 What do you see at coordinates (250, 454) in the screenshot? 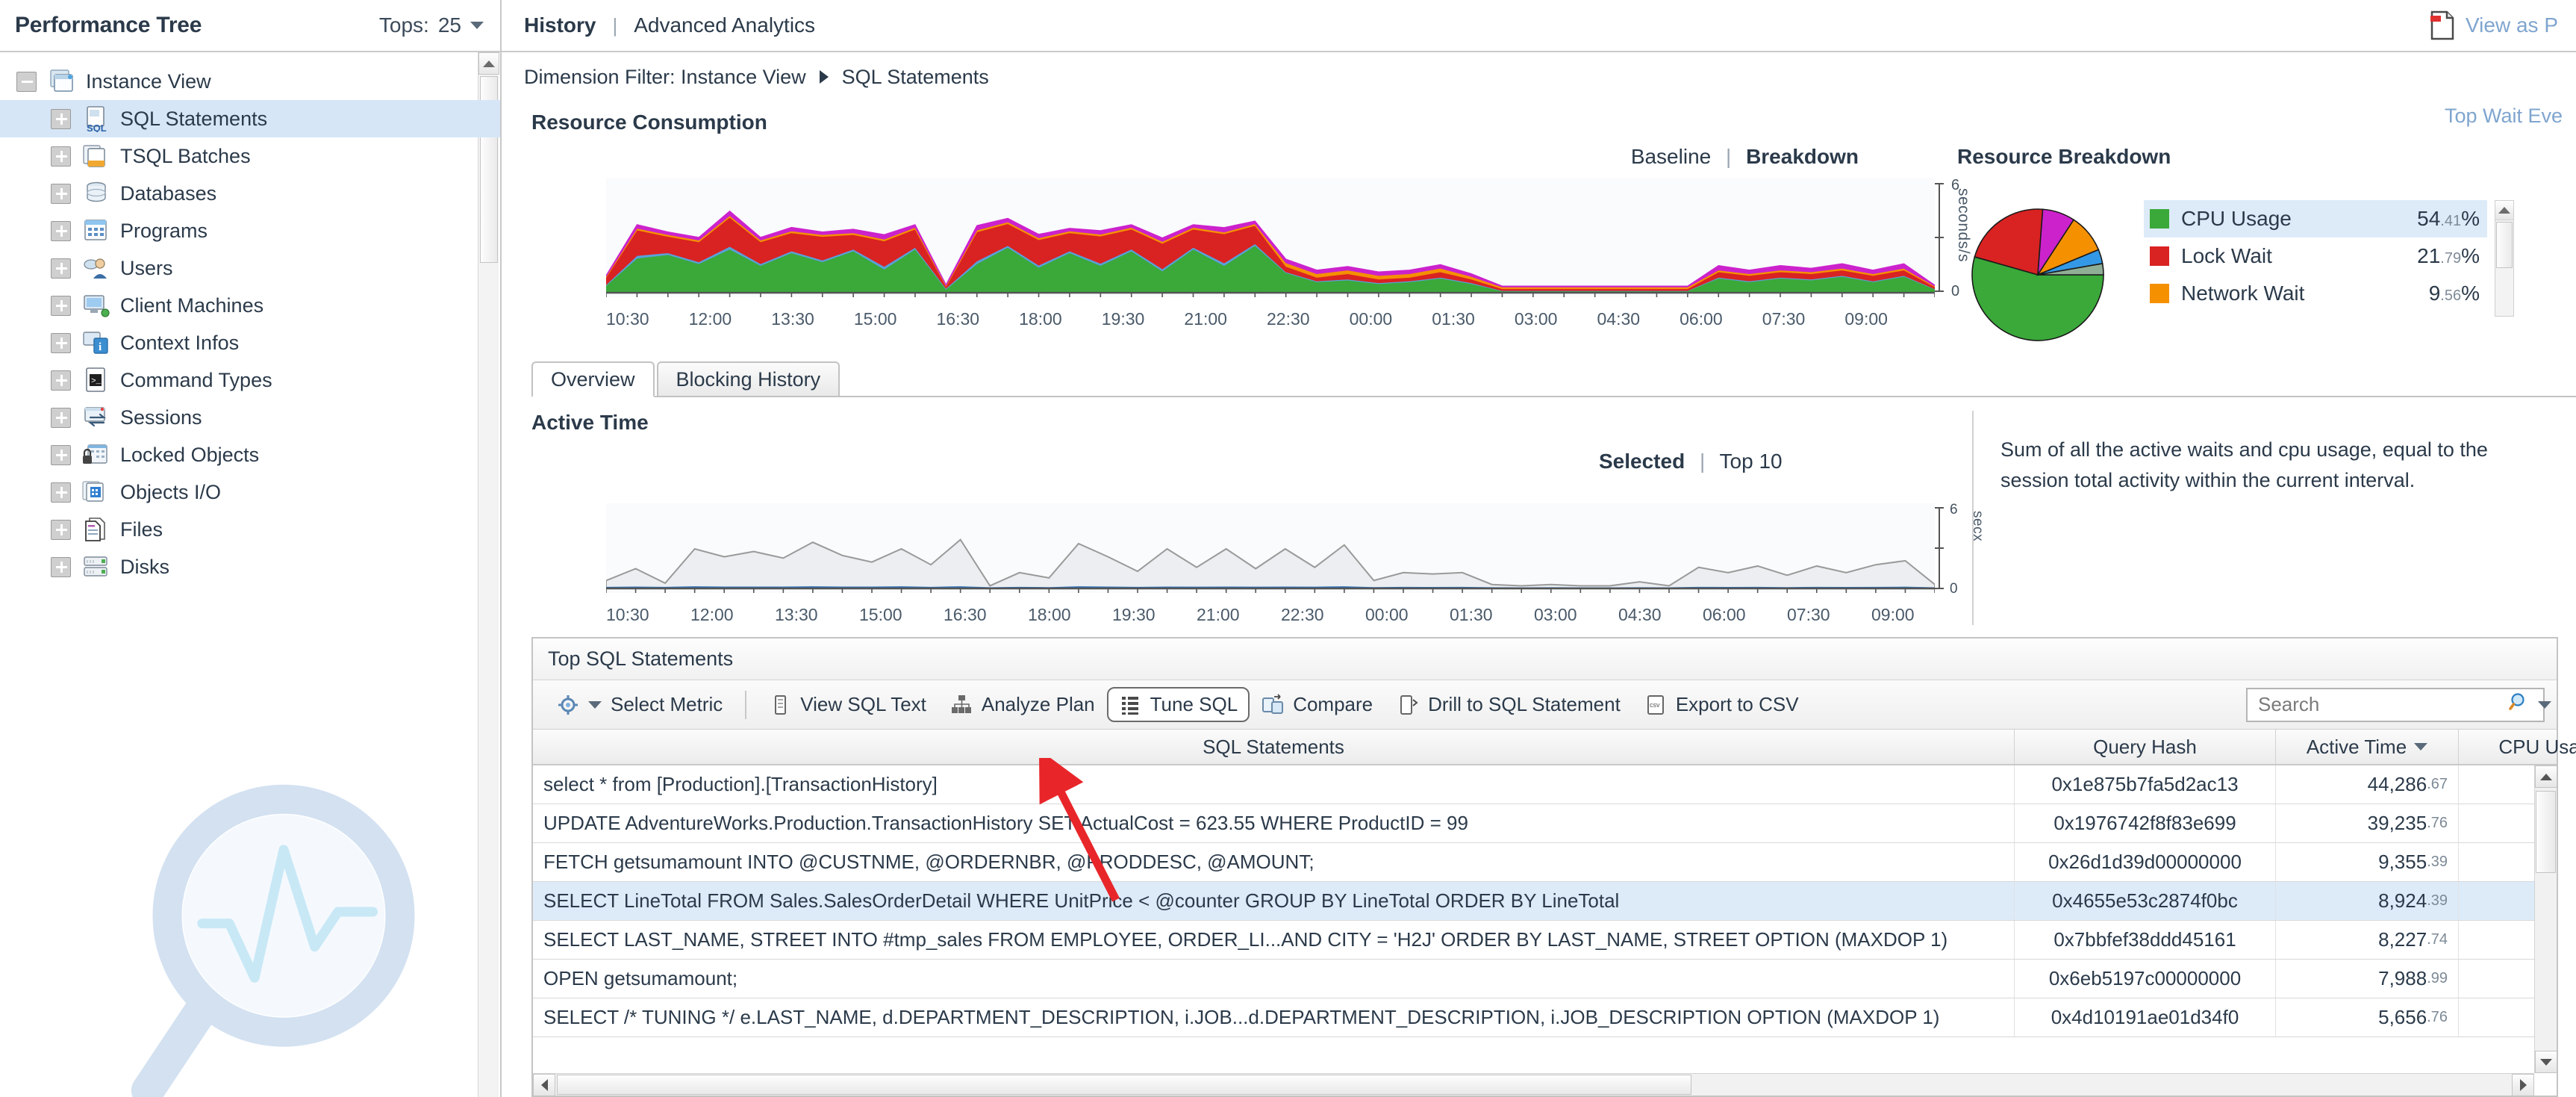
I see `sidebar-item-locked-objects: Locked Objects` at bounding box center [250, 454].